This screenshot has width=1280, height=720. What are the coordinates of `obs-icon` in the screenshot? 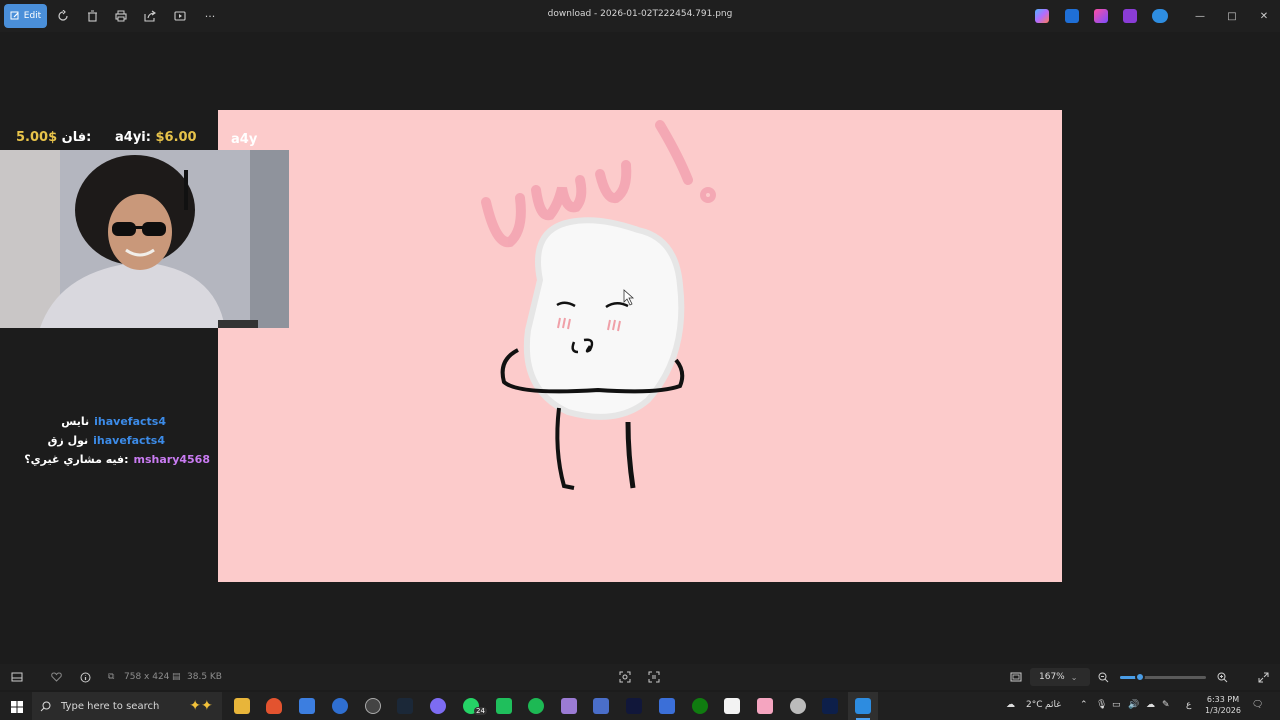 It's located at (798, 706).